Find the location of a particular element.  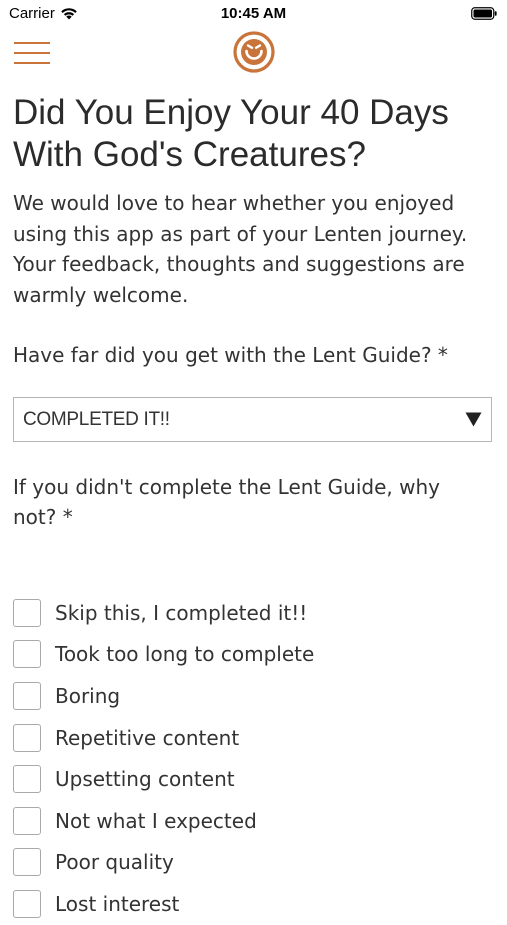

battery-icon is located at coordinates (484, 13).